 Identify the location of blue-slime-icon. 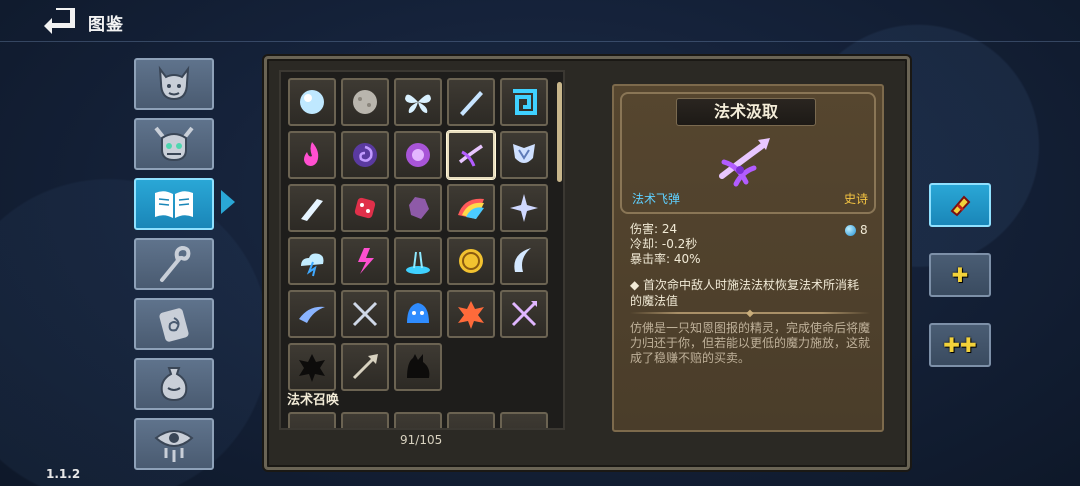
(418, 313).